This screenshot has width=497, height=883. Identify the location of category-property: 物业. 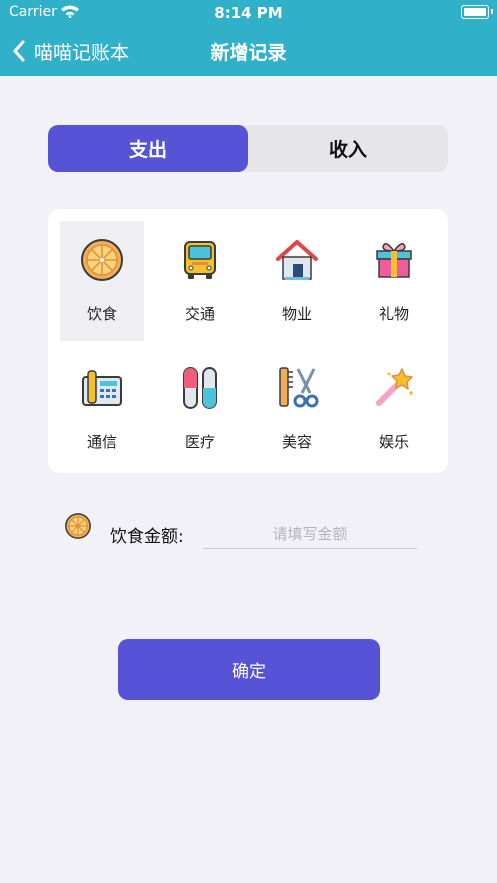
(297, 281).